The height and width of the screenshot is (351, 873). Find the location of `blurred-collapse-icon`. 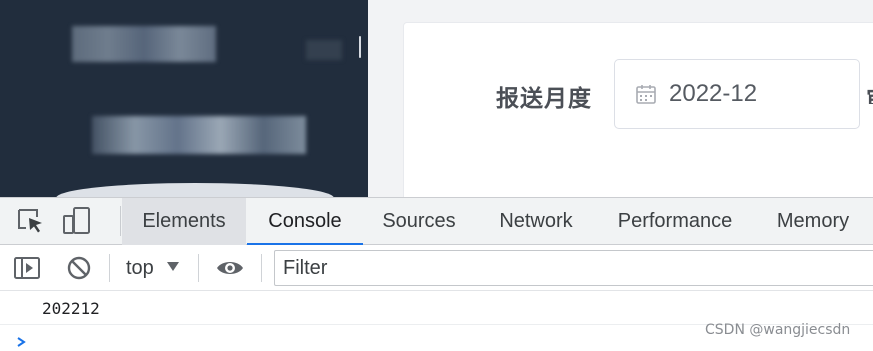

blurred-collapse-icon is located at coordinates (324, 50).